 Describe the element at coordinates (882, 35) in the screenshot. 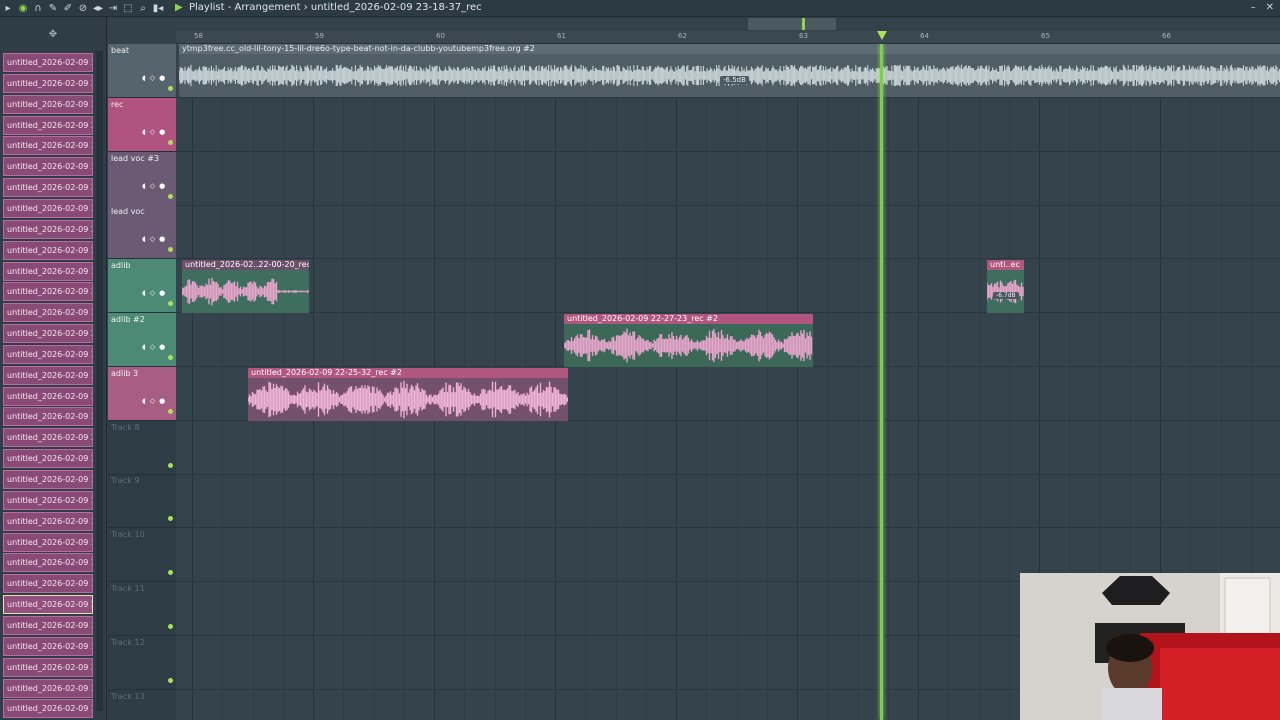

I see `playhead-marker` at that location.